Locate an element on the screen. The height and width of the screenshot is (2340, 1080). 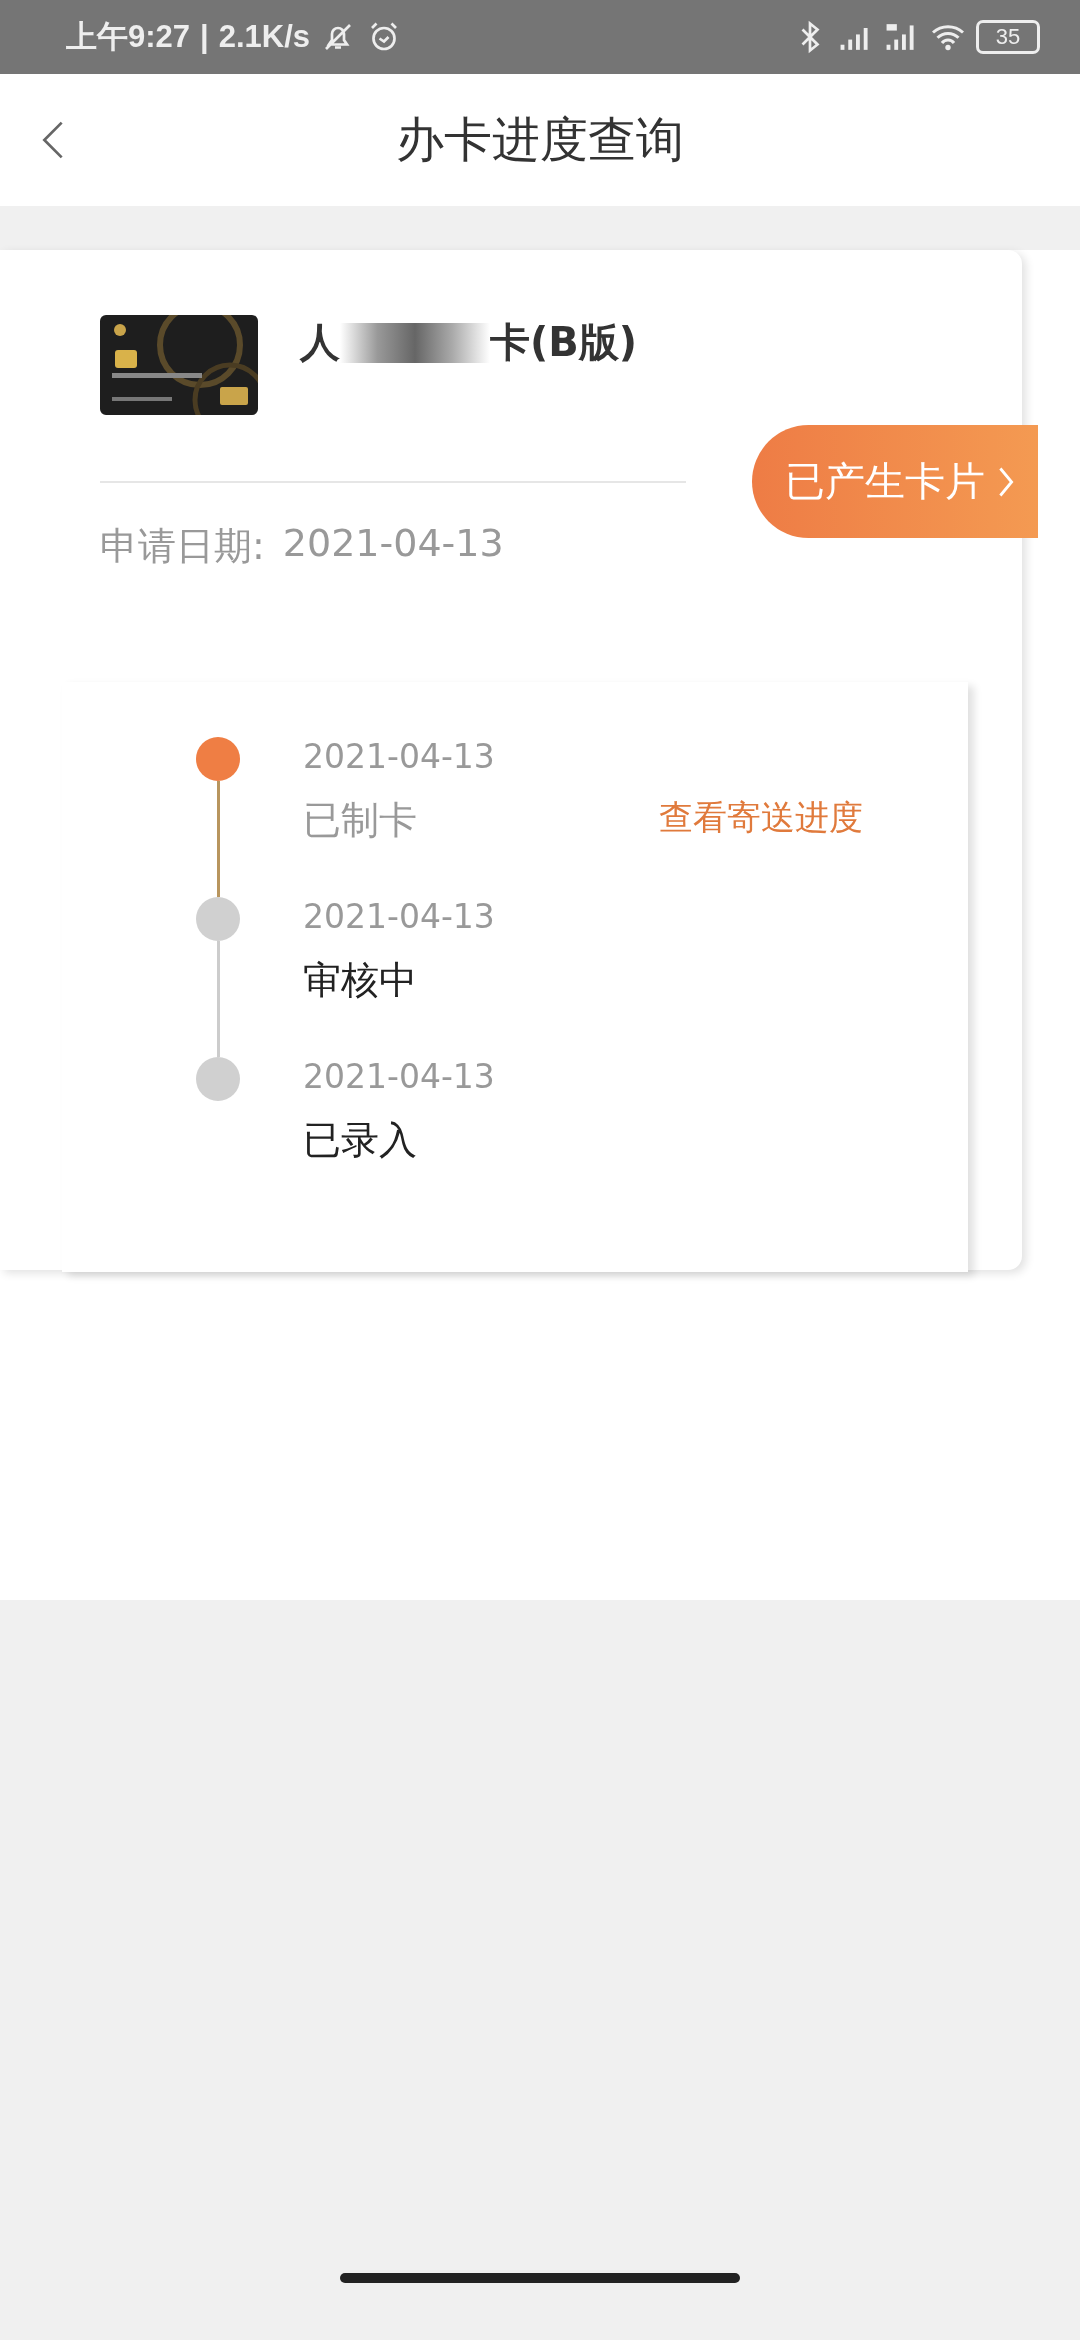
shipping-progress-link: 查看寄送进度 is located at coordinates (761, 820).